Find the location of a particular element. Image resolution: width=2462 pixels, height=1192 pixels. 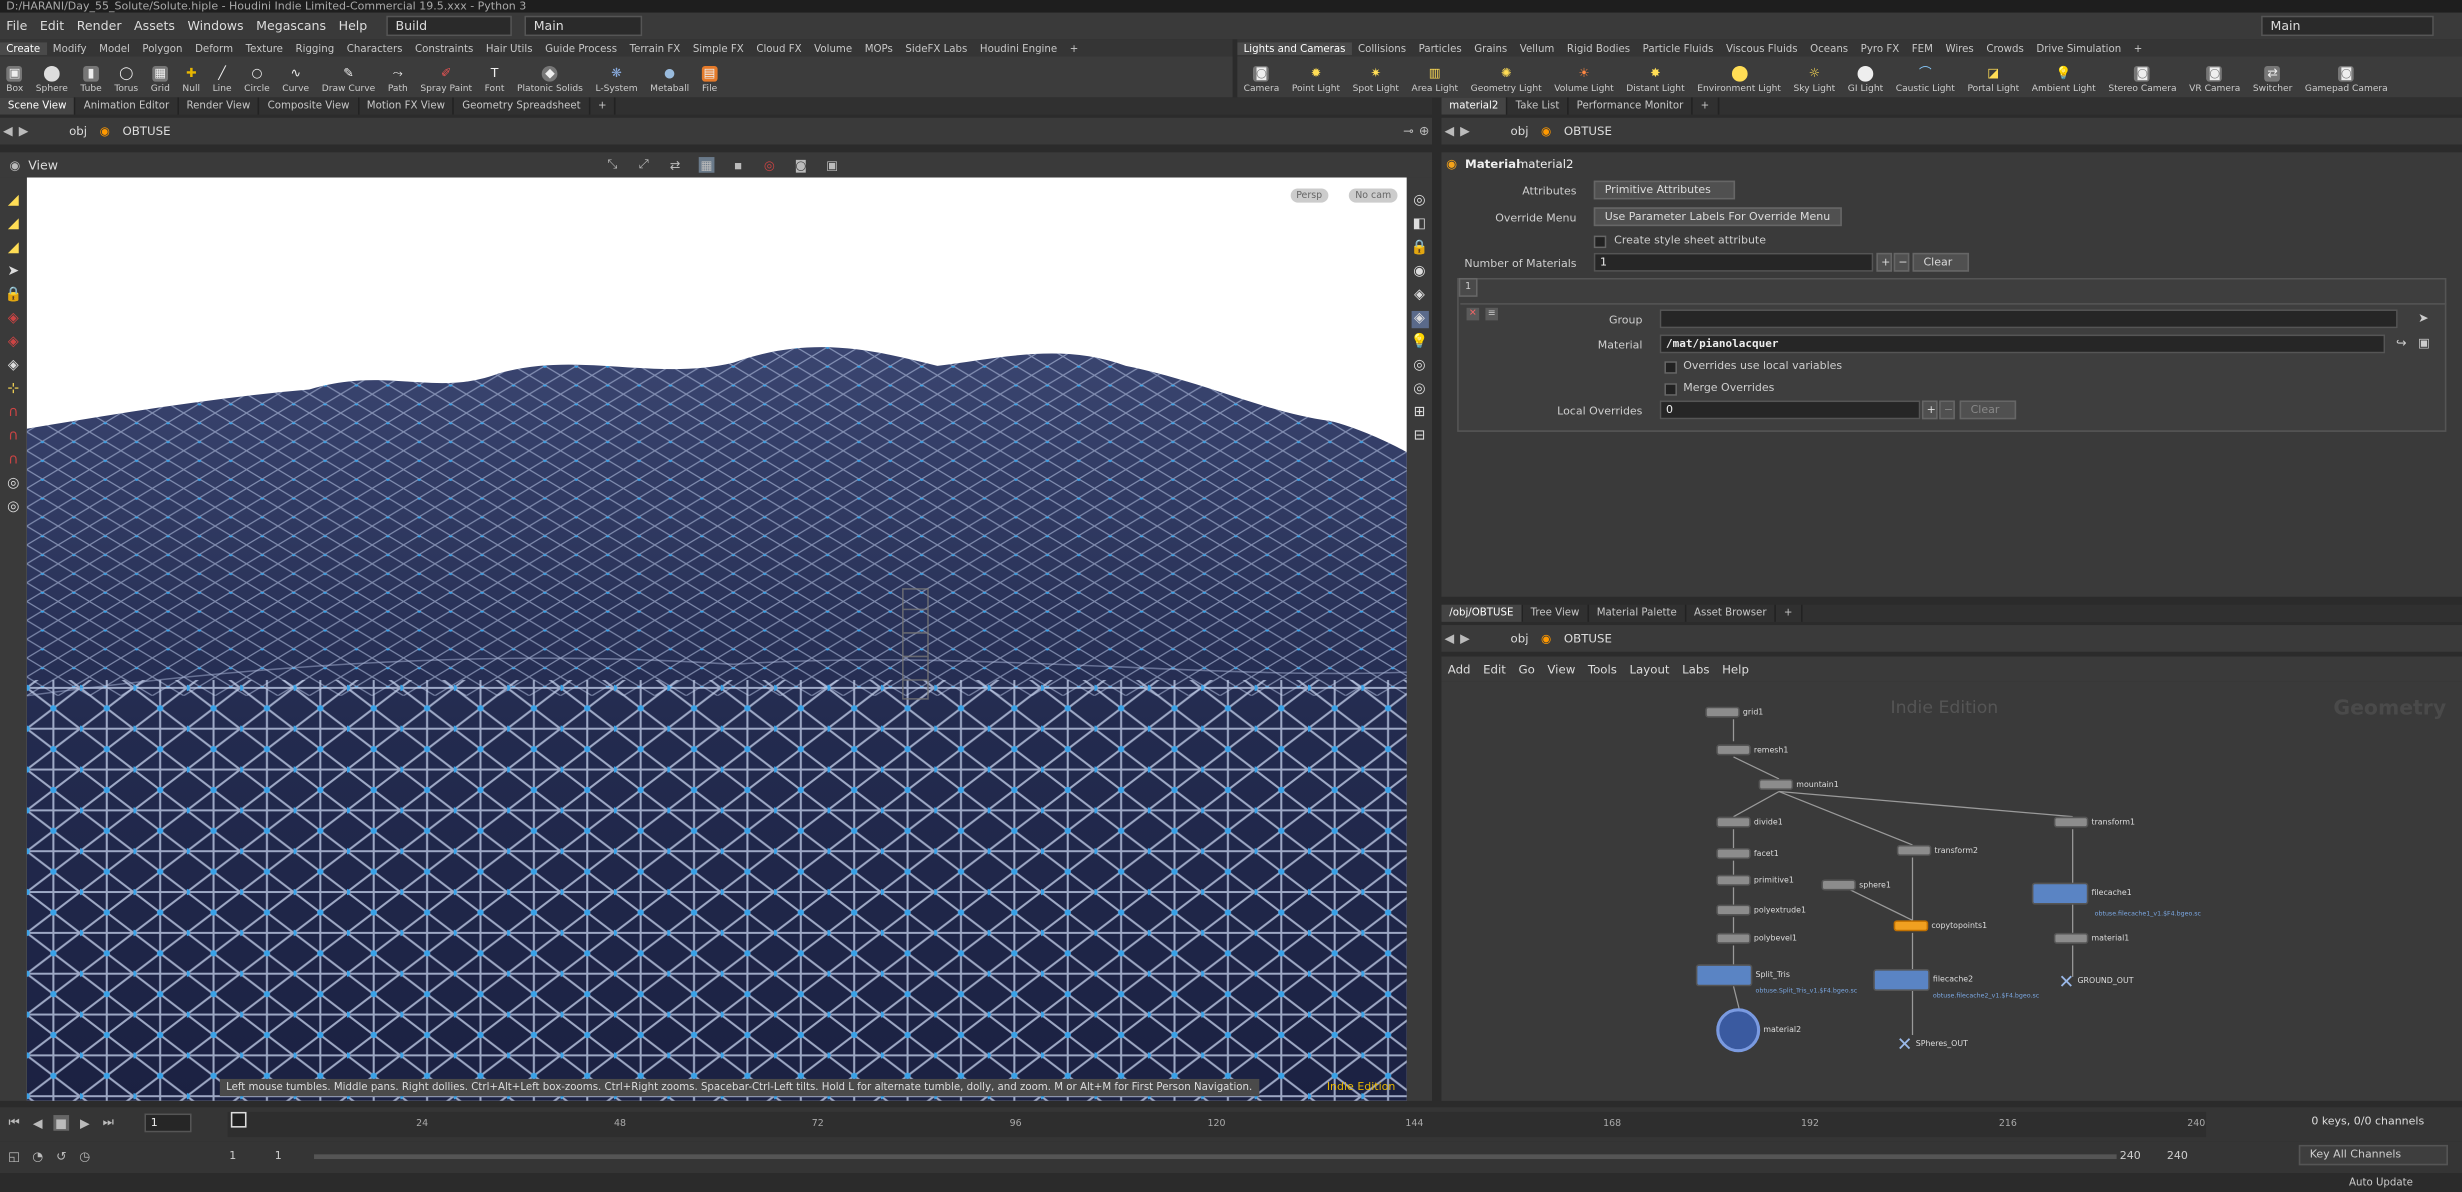

tool-tube: ▮ Tube is located at coordinates (91, 81).